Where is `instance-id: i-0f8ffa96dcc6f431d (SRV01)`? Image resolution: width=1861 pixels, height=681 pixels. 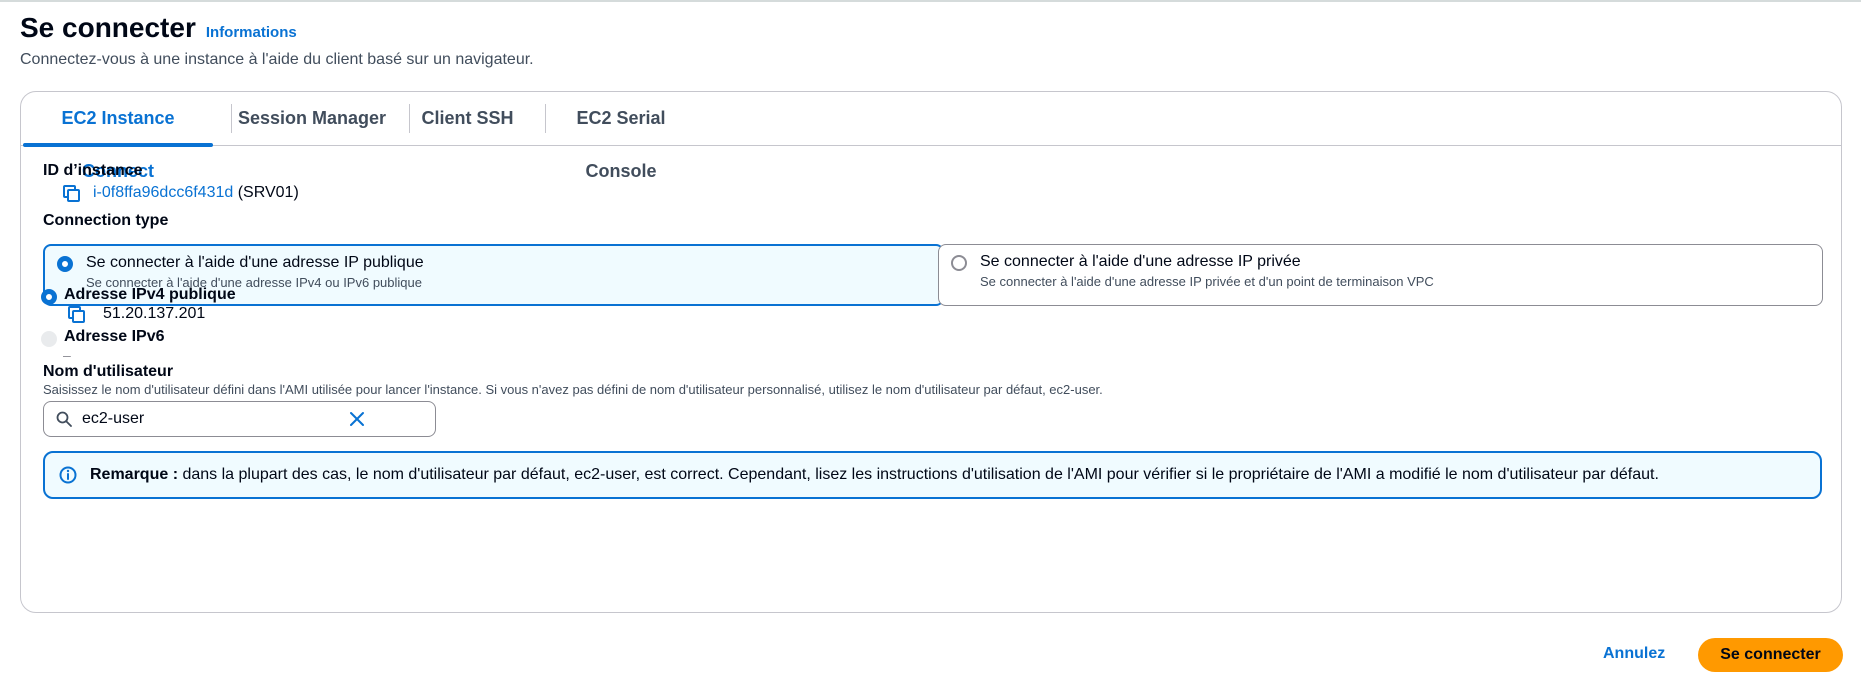
instance-id: i-0f8ffa96dcc6f431d (SRV01) is located at coordinates (196, 193).